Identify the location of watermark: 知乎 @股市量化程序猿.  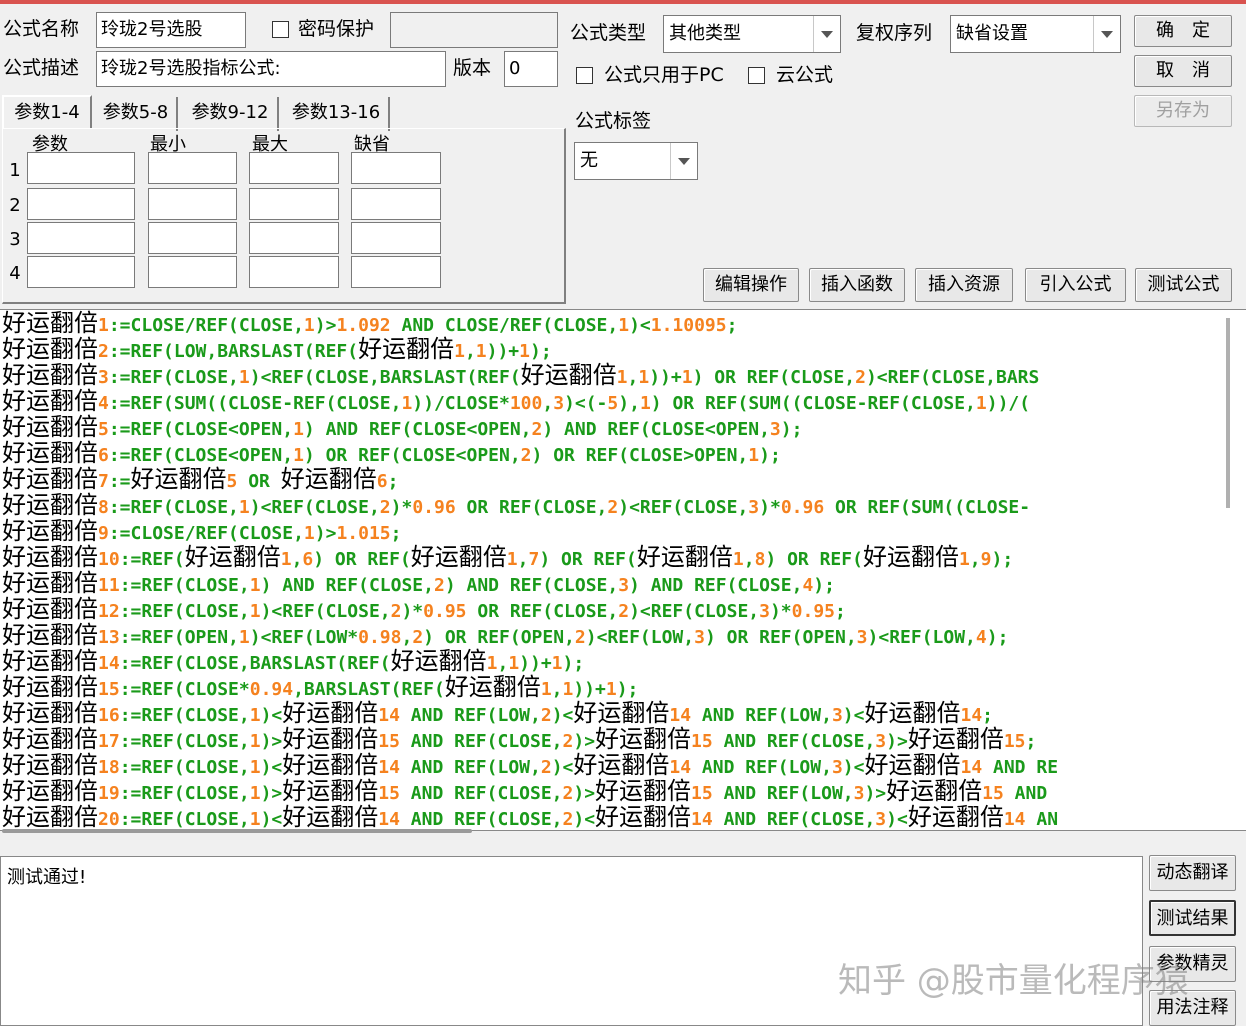
(1013, 981).